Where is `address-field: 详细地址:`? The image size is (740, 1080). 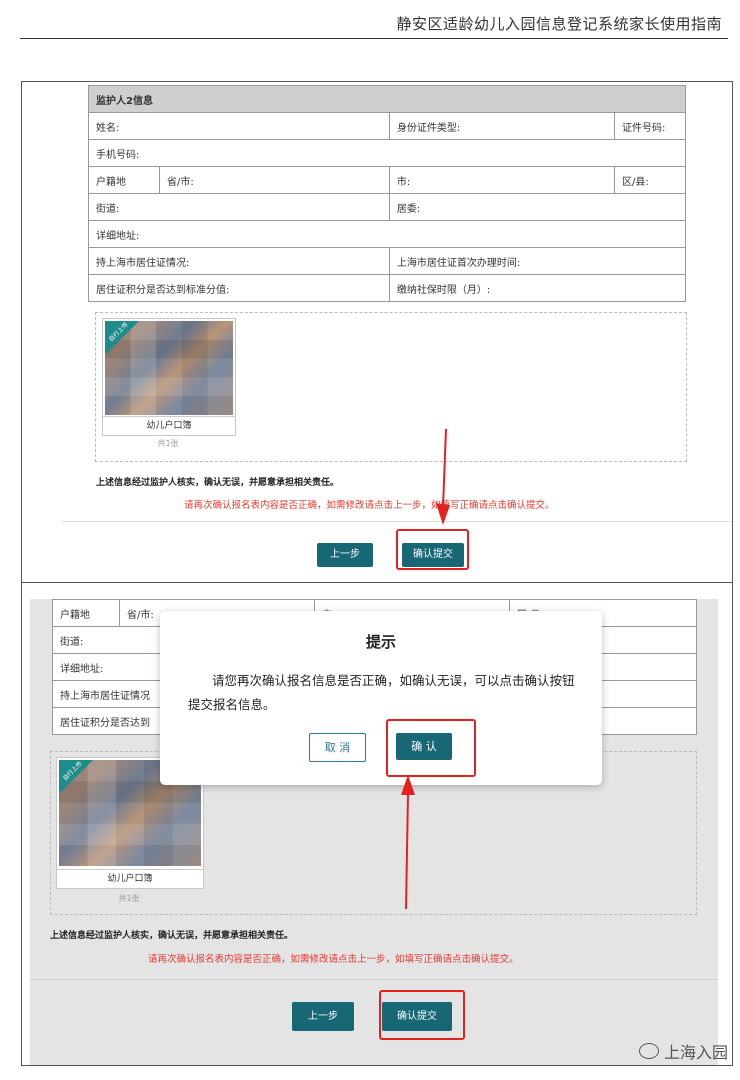 address-field: 详细地址: is located at coordinates (387, 234).